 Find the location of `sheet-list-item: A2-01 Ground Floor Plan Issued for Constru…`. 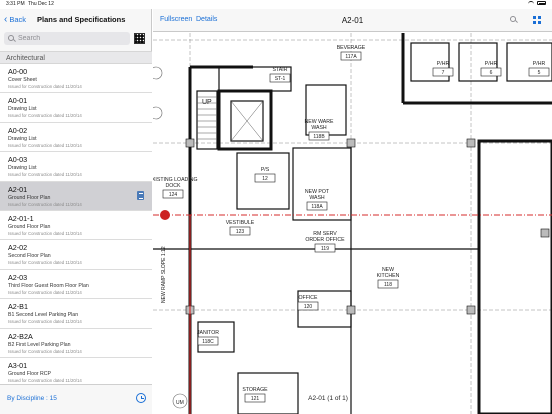

sheet-list-item: A2-01 Ground Floor Plan Issued for Constru… is located at coordinates (76, 196).